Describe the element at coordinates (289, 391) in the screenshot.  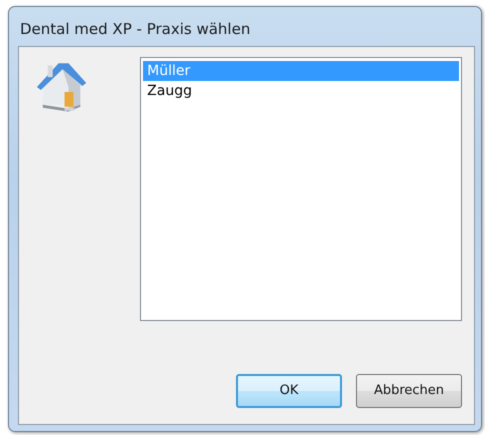
I see `ok-button: OK` at that location.